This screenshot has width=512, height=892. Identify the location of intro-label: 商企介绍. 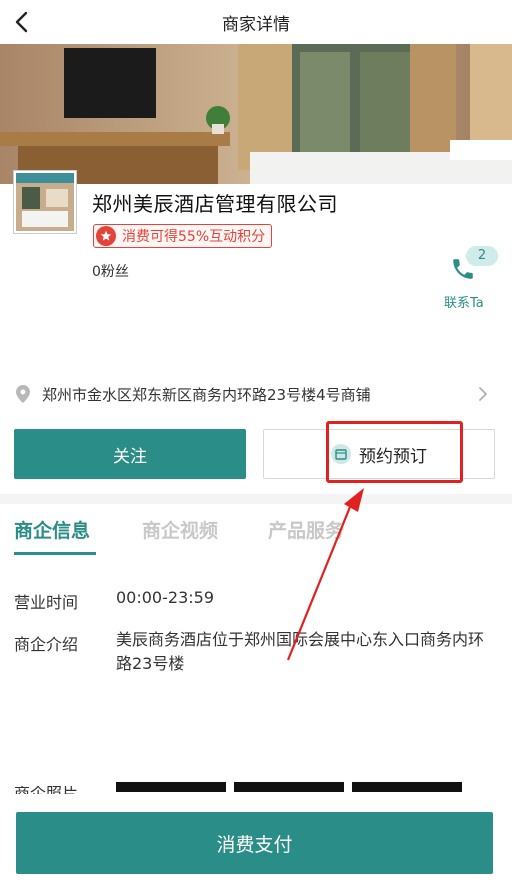
(46, 644).